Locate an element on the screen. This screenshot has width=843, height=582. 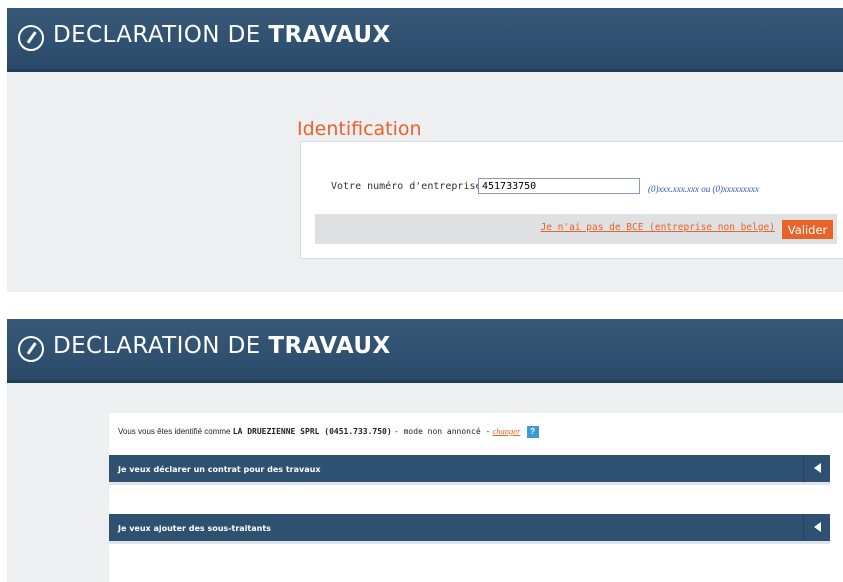
valider-button: Valider is located at coordinates (807, 229).